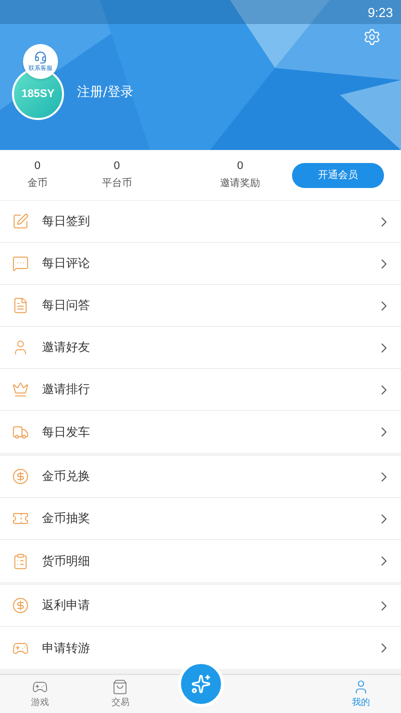 This screenshot has width=401, height=713. What do you see at coordinates (200, 684) in the screenshot?
I see `sparkle-icon` at bounding box center [200, 684].